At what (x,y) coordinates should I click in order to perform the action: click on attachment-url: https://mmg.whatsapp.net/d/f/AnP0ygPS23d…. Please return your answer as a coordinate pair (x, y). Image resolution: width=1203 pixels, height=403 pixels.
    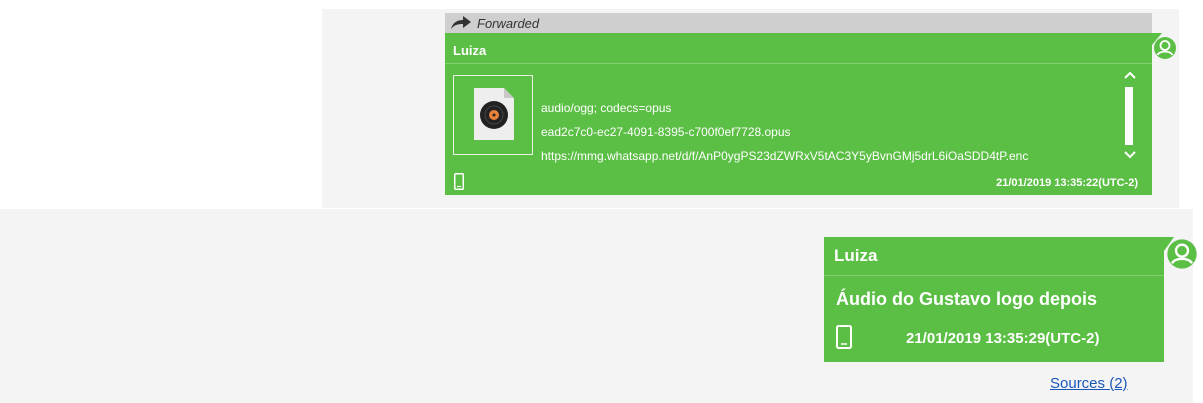
    Looking at the image, I should click on (784, 156).